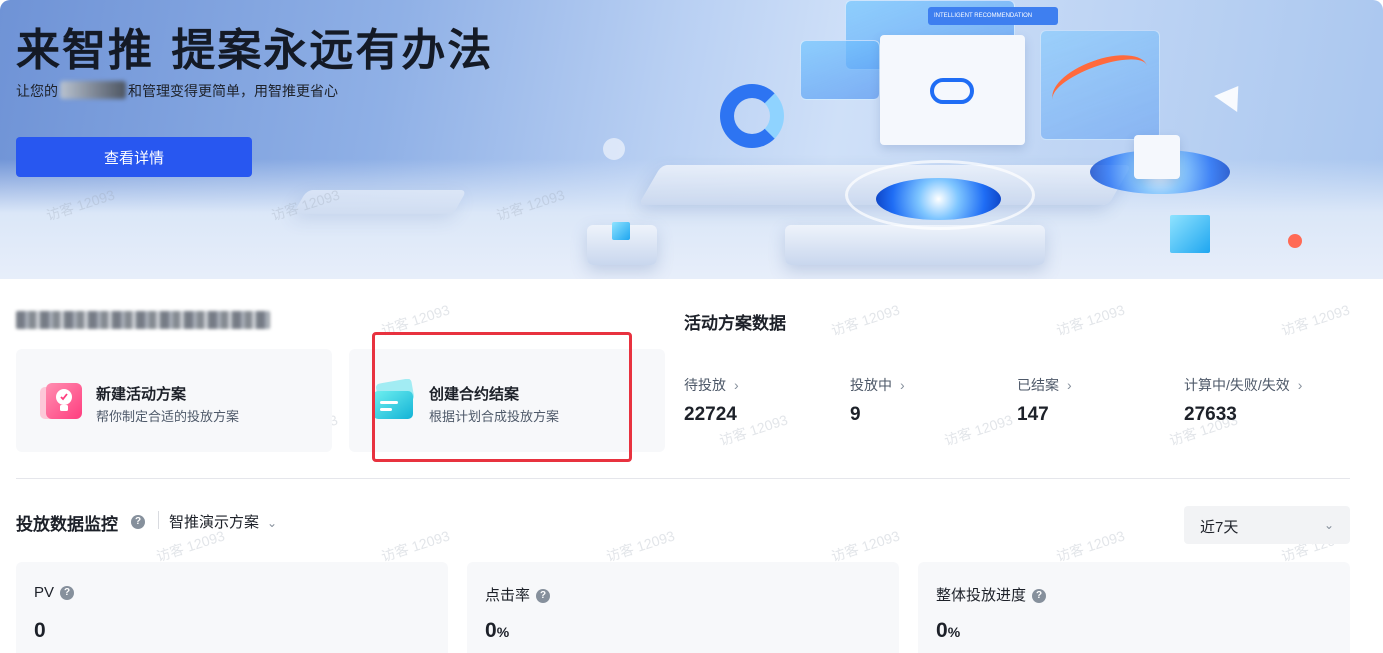 The height and width of the screenshot is (653, 1383). I want to click on stat-closed: 已结案 › 147, so click(1044, 400).